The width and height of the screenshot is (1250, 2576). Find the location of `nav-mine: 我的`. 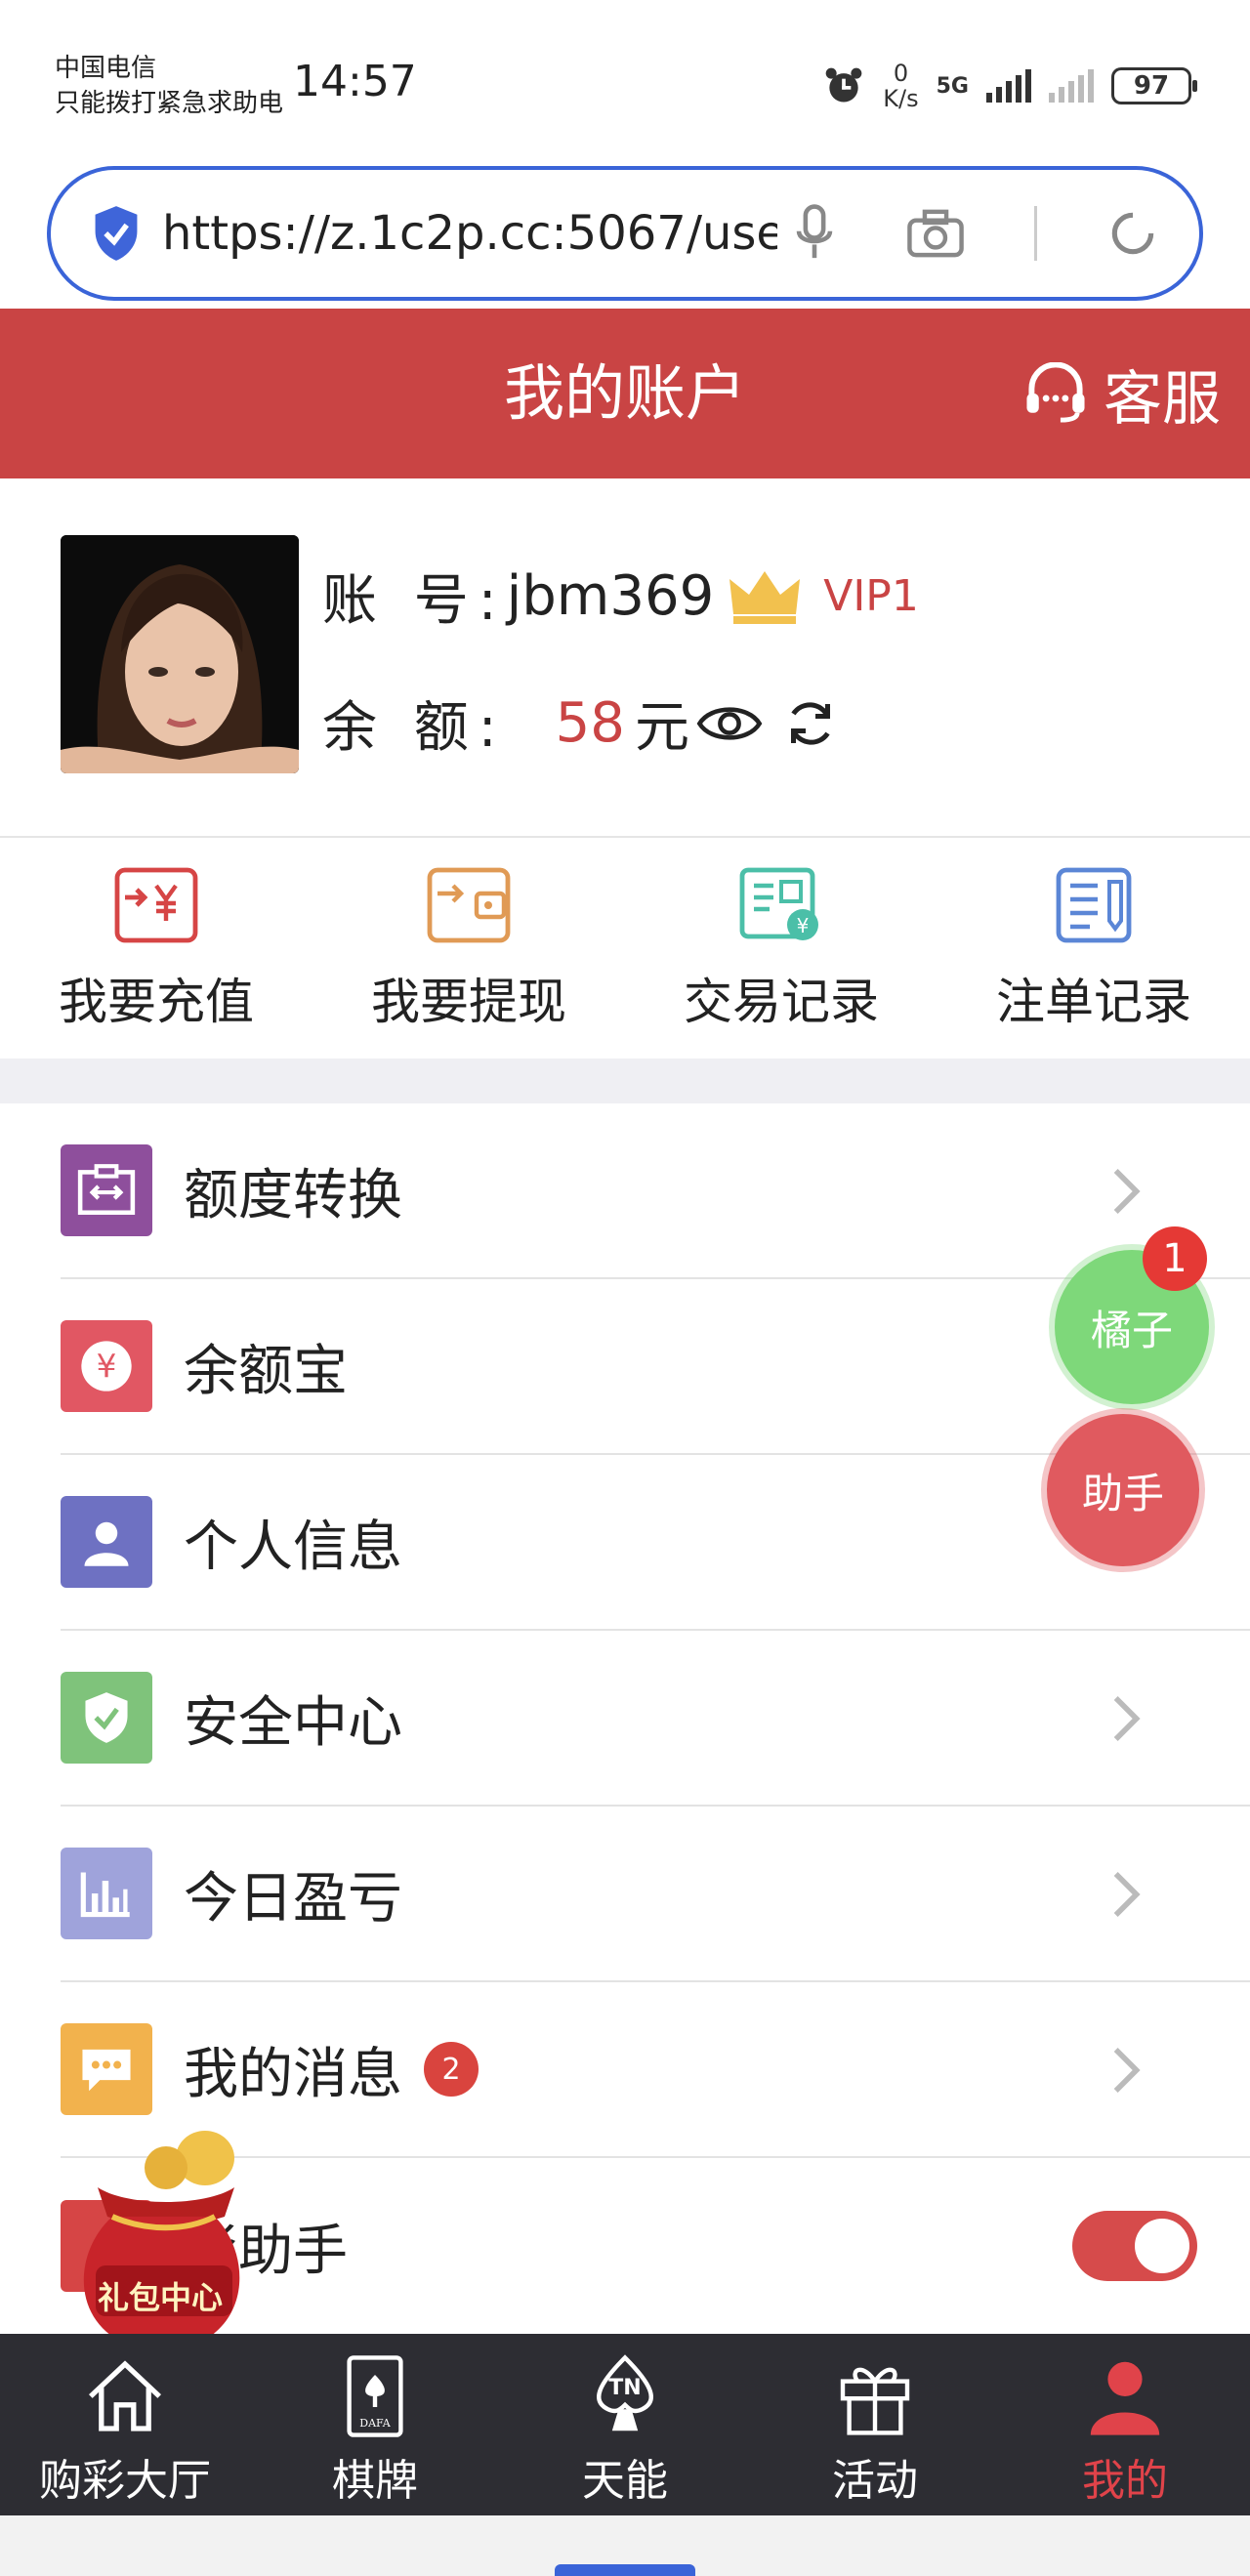

nav-mine: 我的 is located at coordinates (1125, 2424).